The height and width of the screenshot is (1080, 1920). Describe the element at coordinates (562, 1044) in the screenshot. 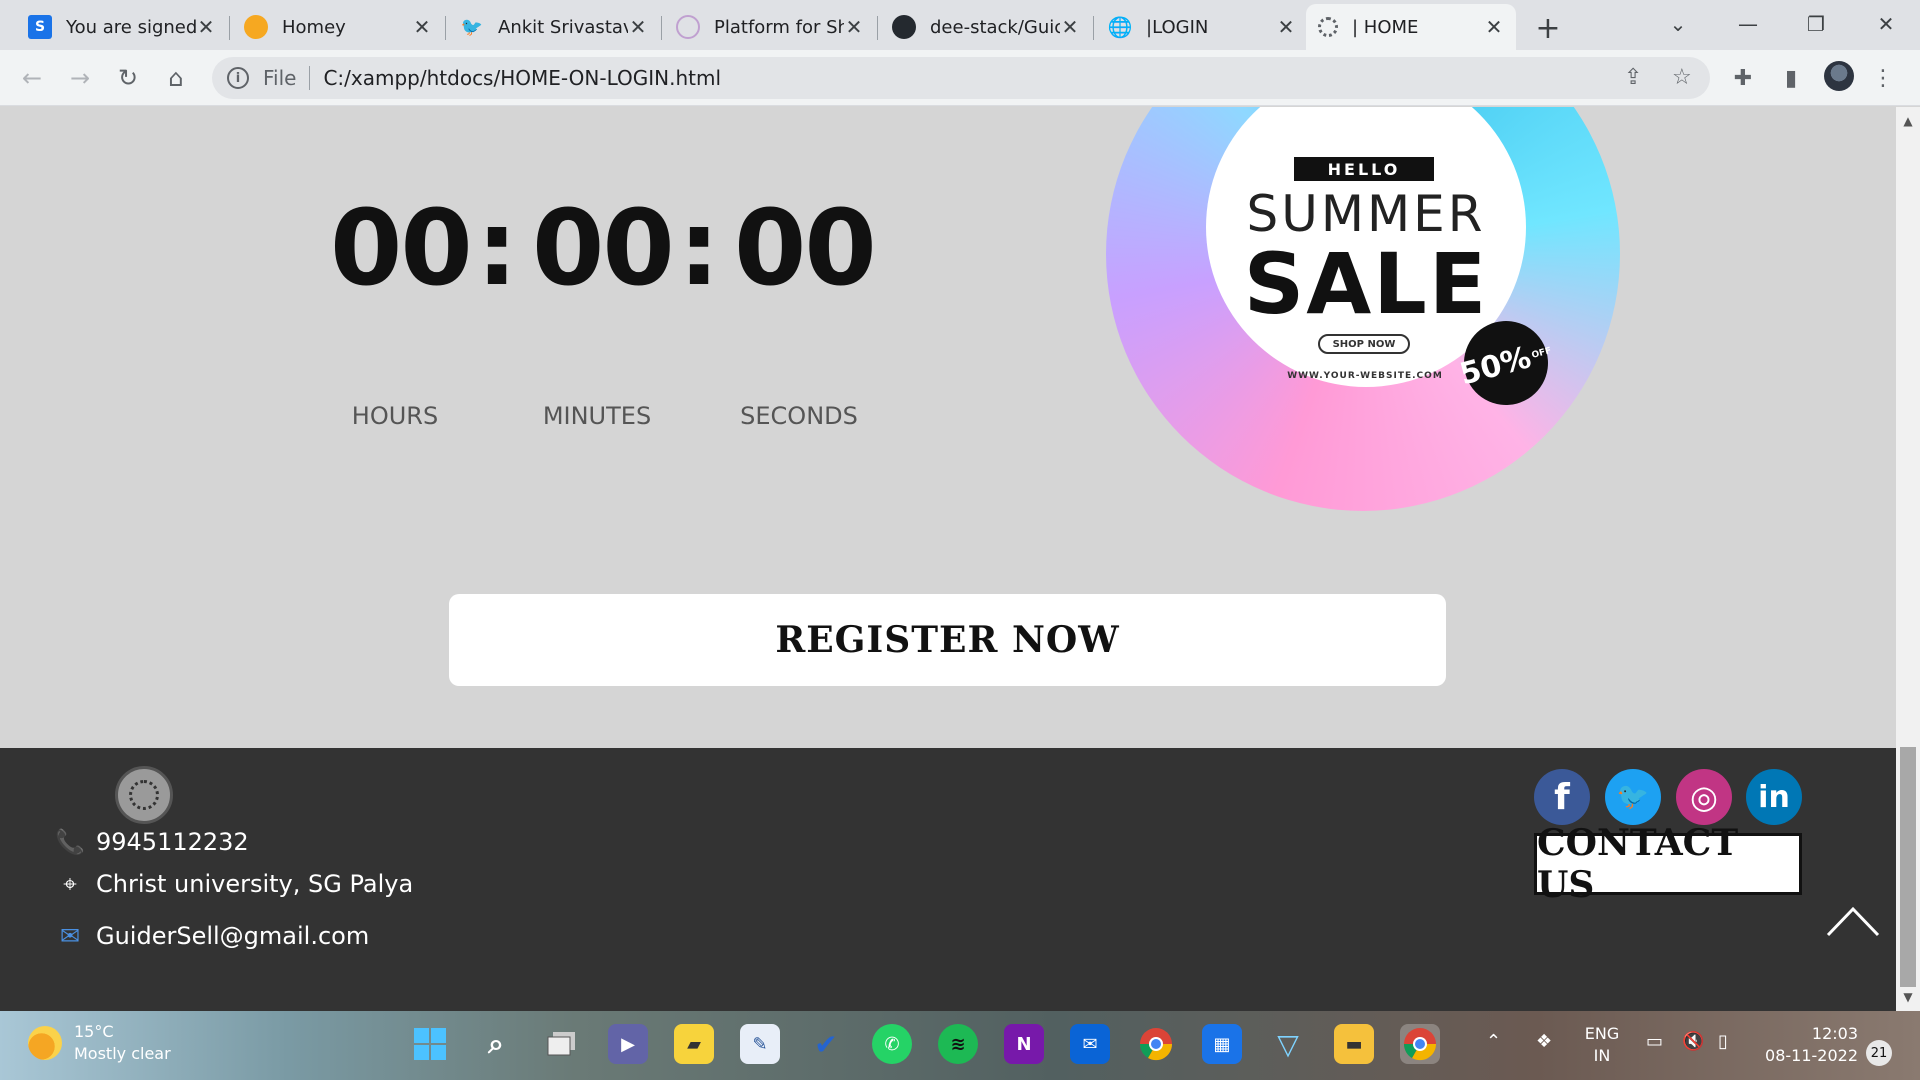

I see `task-view-icon` at that location.